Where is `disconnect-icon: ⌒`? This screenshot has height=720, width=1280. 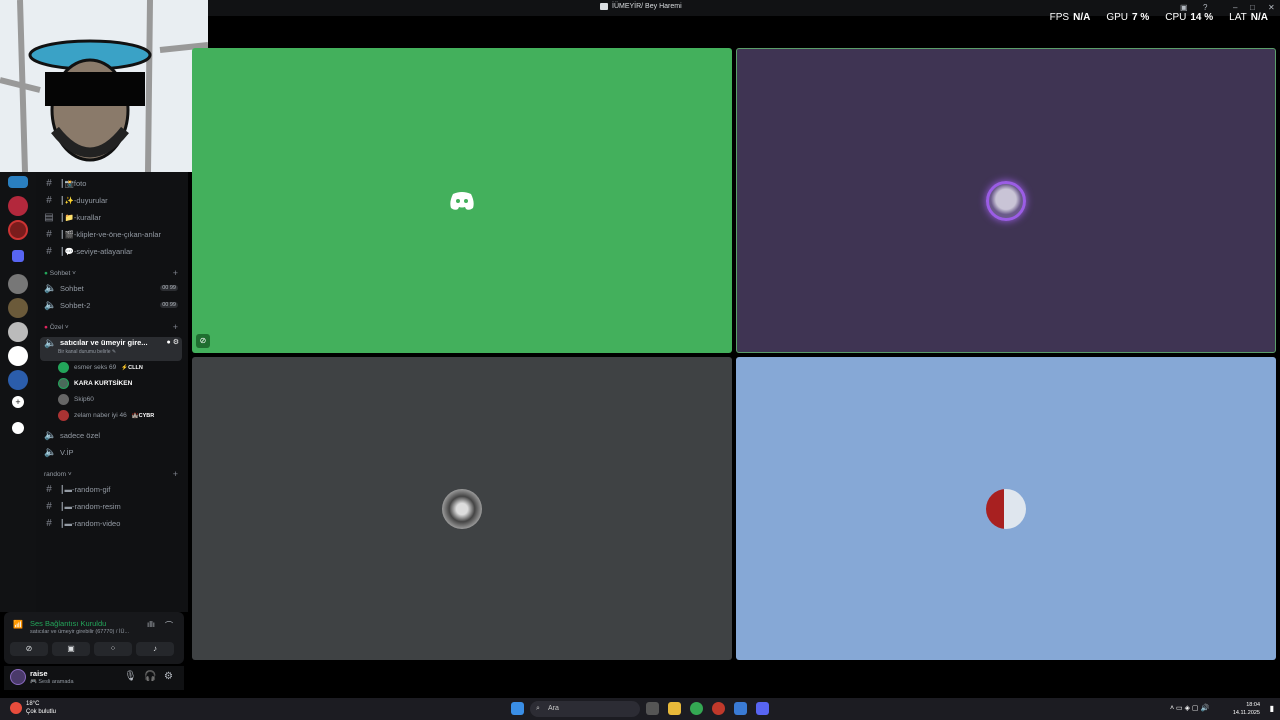 disconnect-icon: ⌒ is located at coordinates (169, 625).